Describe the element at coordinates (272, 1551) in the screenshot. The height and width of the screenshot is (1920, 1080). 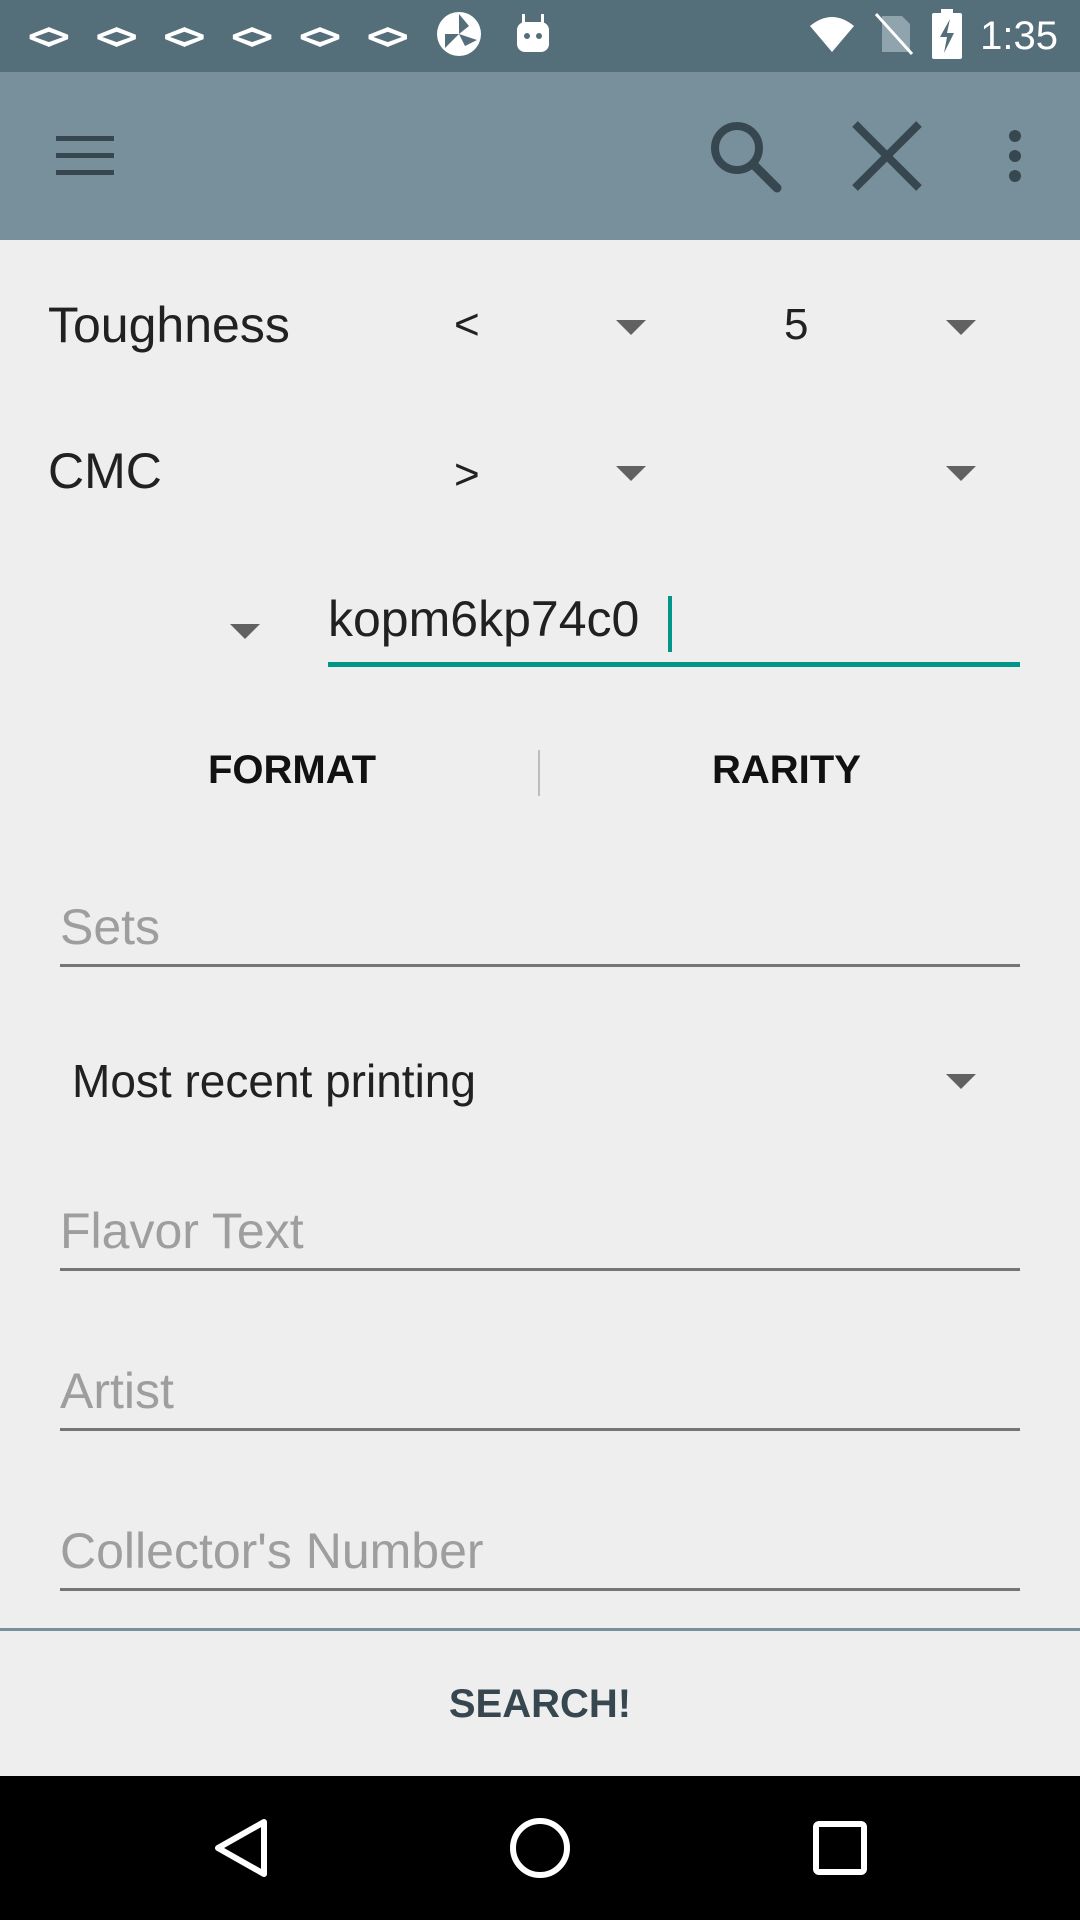
I see `collector-number-placeholder: Collector's Number` at that location.